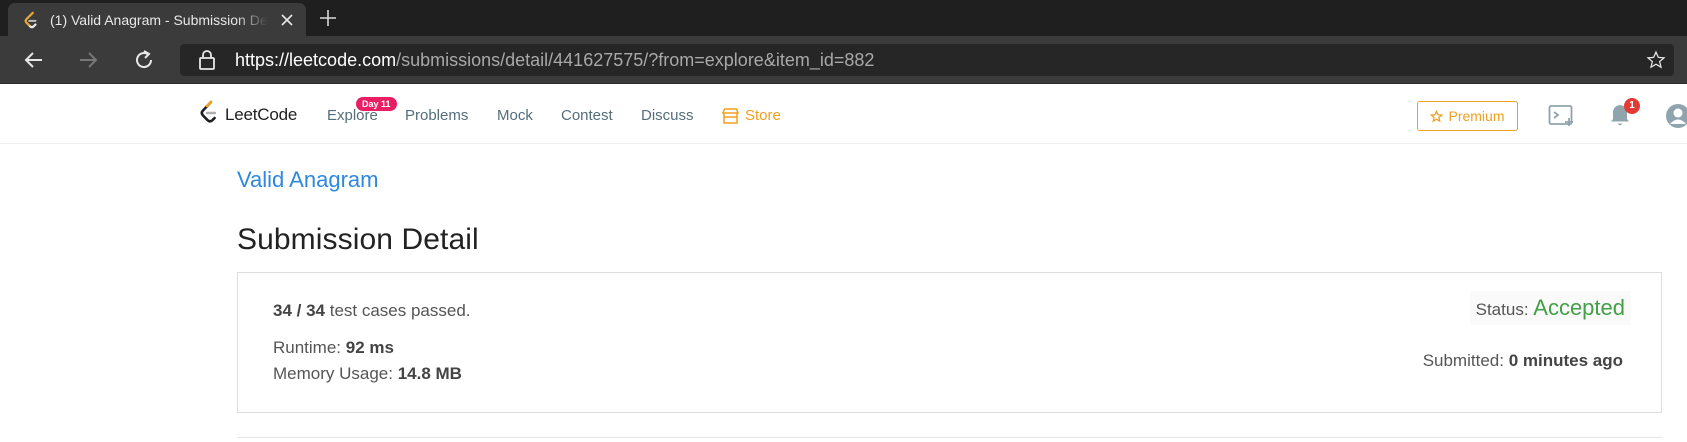 The width and height of the screenshot is (1687, 442). Describe the element at coordinates (667, 115) in the screenshot. I see `nav-discuss: Discuss` at that location.